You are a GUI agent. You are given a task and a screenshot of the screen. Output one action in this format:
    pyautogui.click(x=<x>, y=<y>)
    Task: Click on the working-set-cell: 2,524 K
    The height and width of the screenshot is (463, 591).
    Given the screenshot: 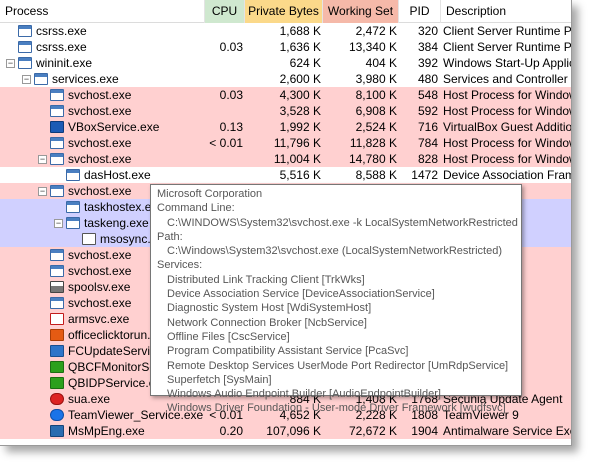 What is the action you would take?
    pyautogui.click(x=376, y=127)
    